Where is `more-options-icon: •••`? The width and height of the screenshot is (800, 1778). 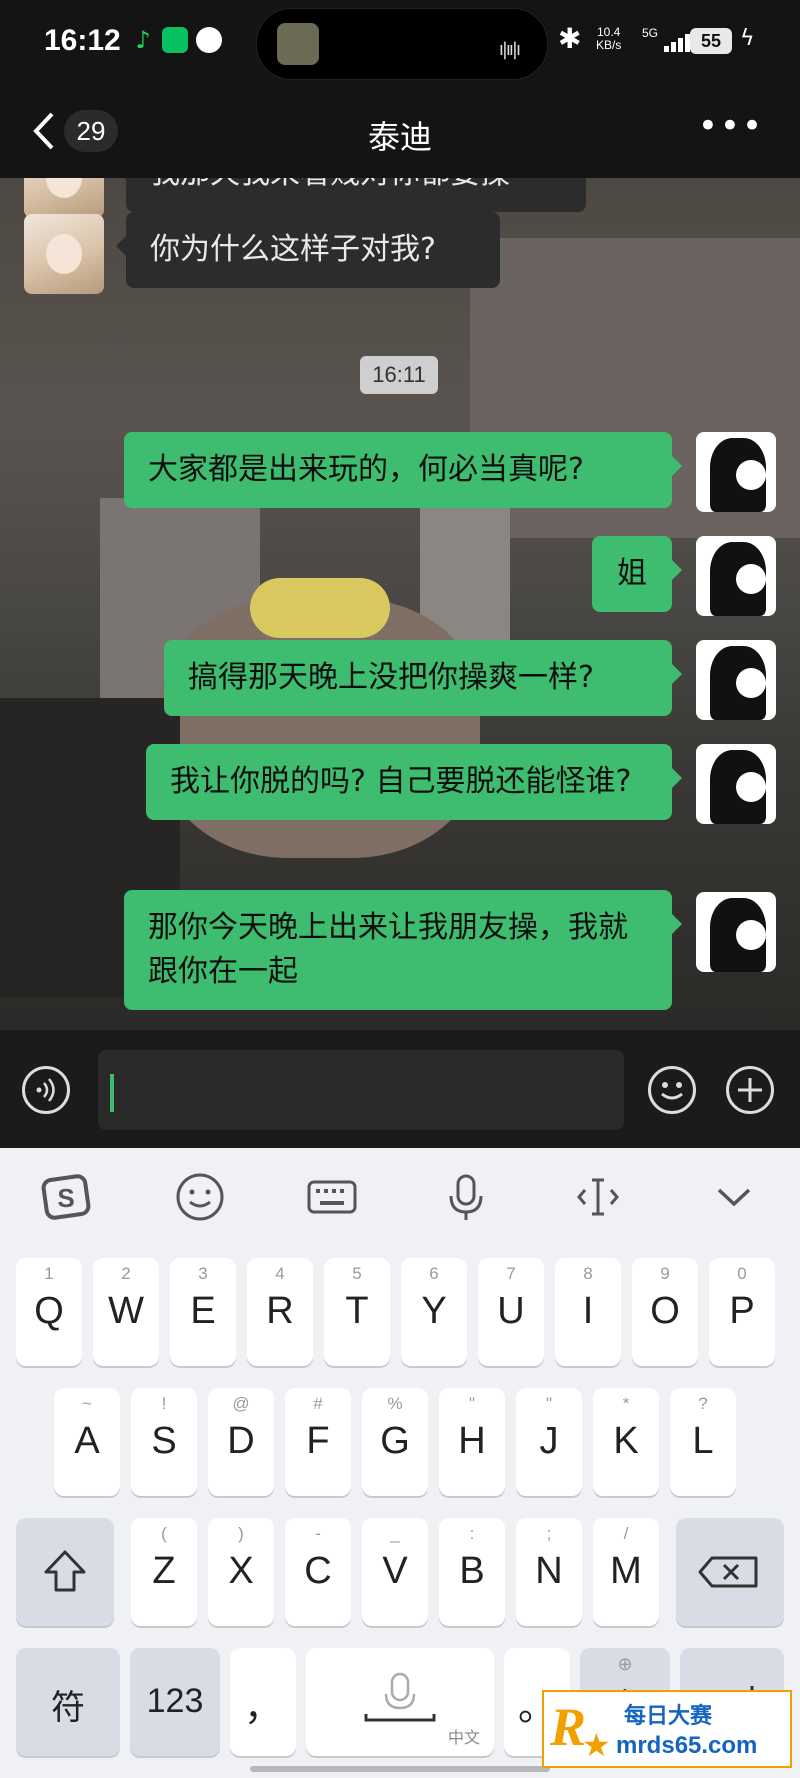 more-options-icon: ••• is located at coordinates (731, 126).